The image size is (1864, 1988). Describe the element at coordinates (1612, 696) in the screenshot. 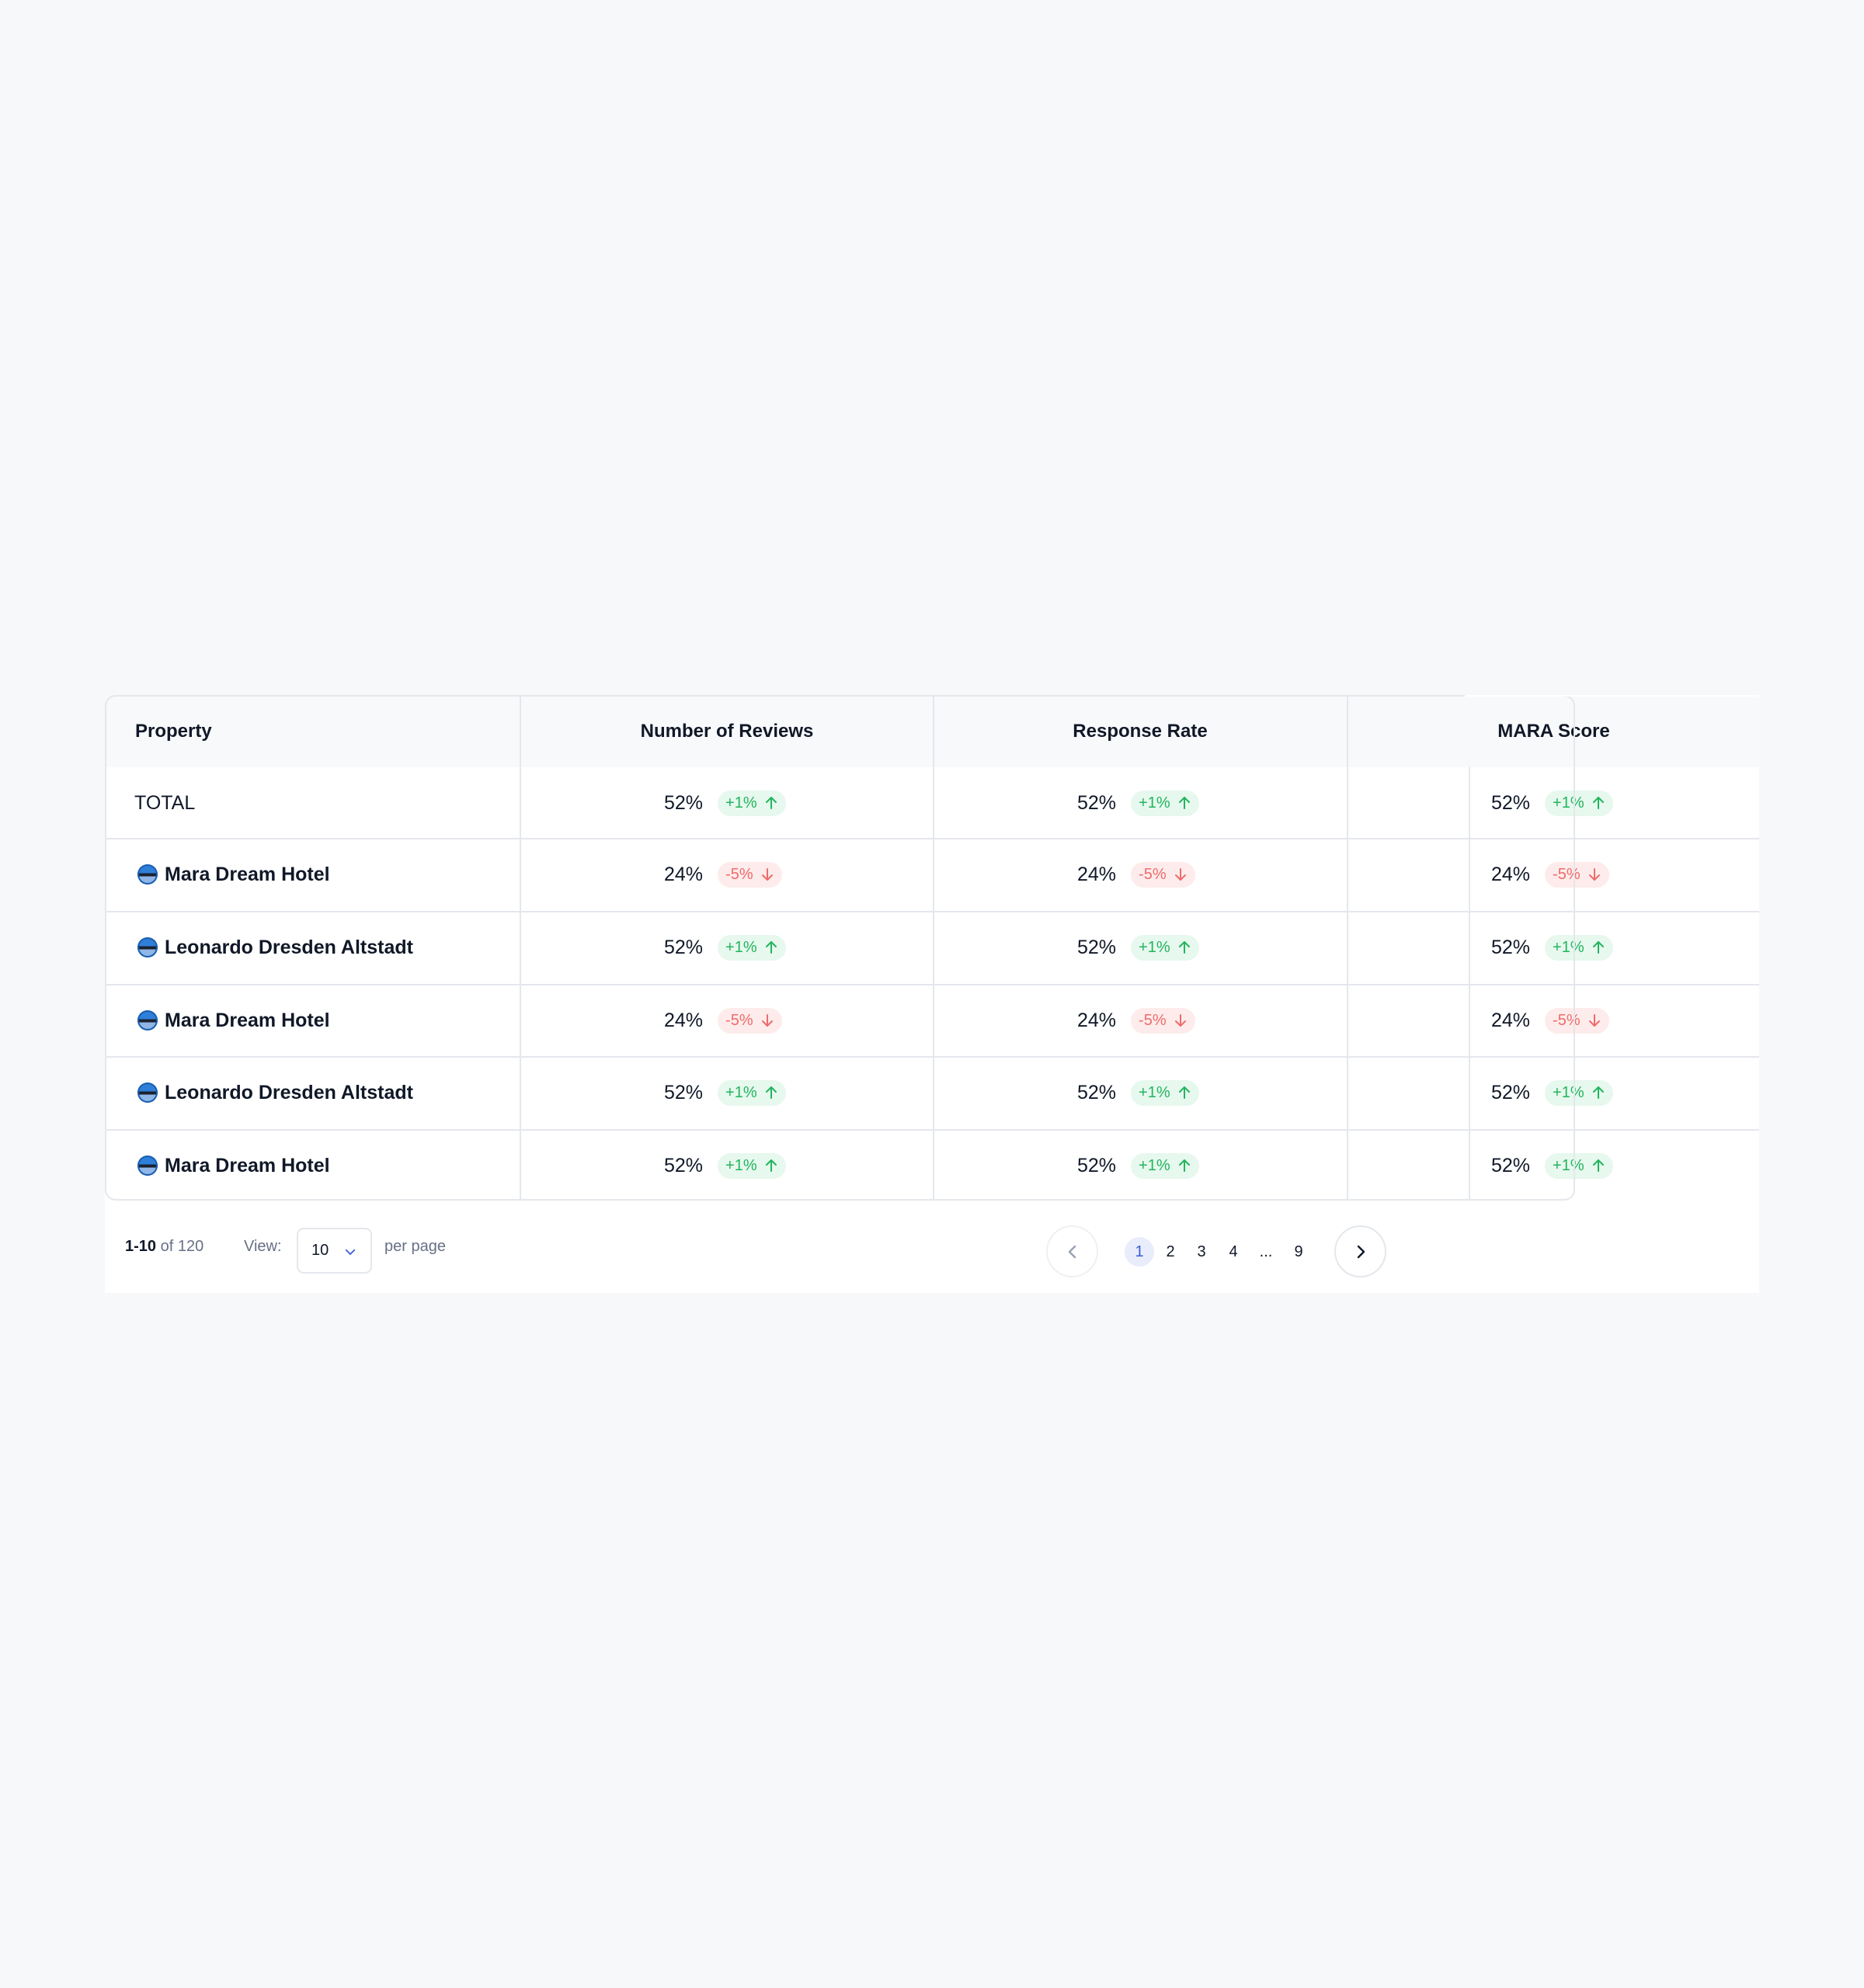

I see `header-edge` at that location.